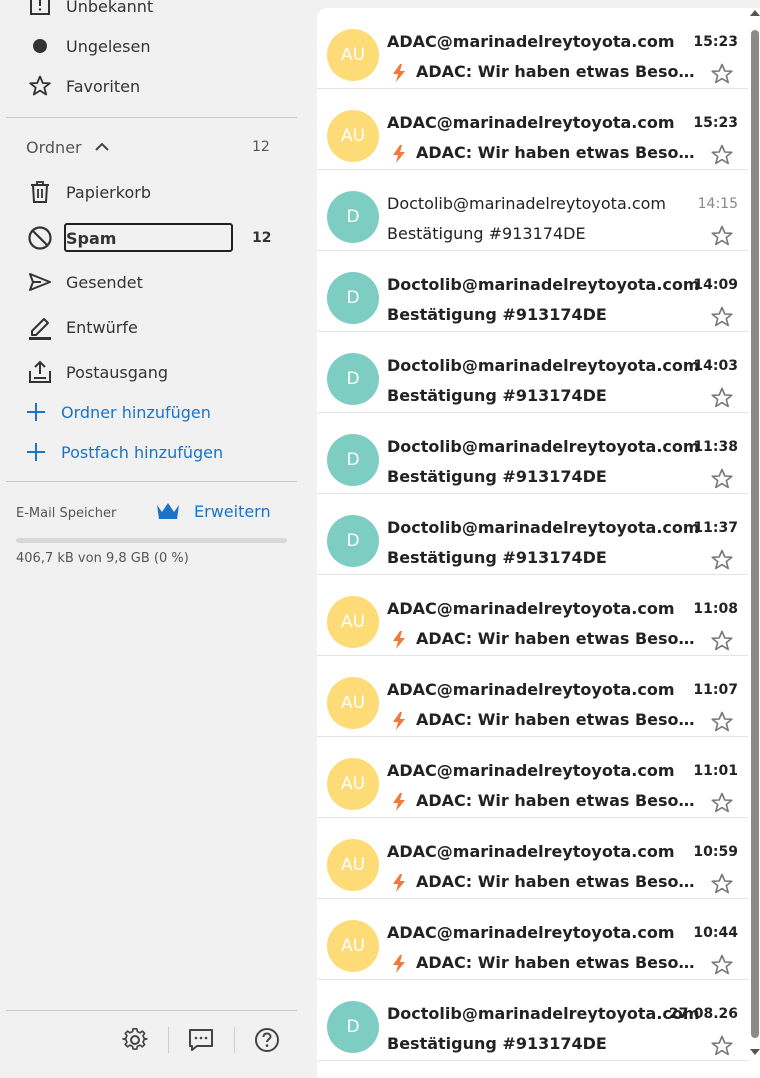 Image resolution: width=760 pixels, height=1078 pixels. Describe the element at coordinates (168, 511) in the screenshot. I see `crown-icon` at that location.